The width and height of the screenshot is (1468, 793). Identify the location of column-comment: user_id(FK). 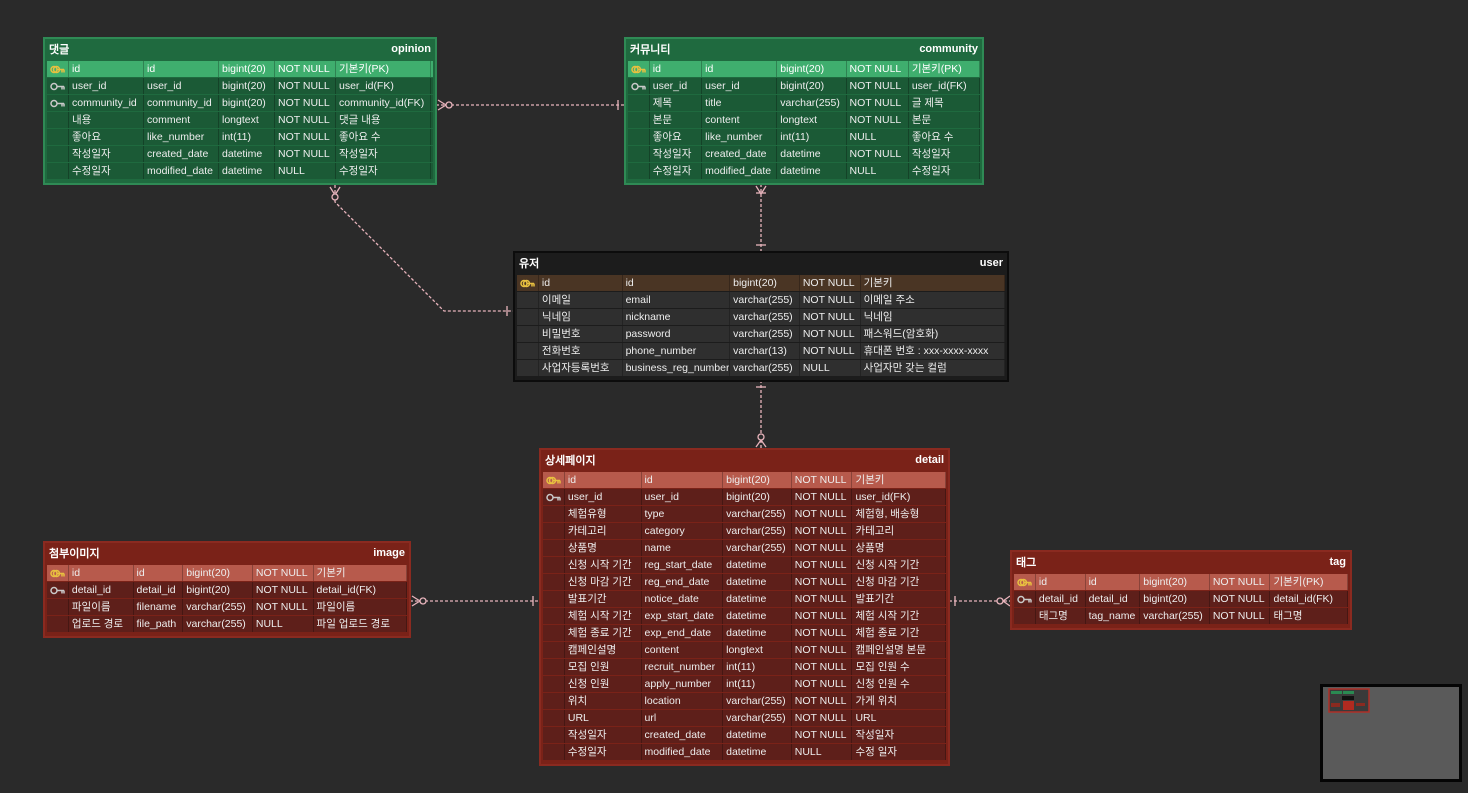
(383, 86).